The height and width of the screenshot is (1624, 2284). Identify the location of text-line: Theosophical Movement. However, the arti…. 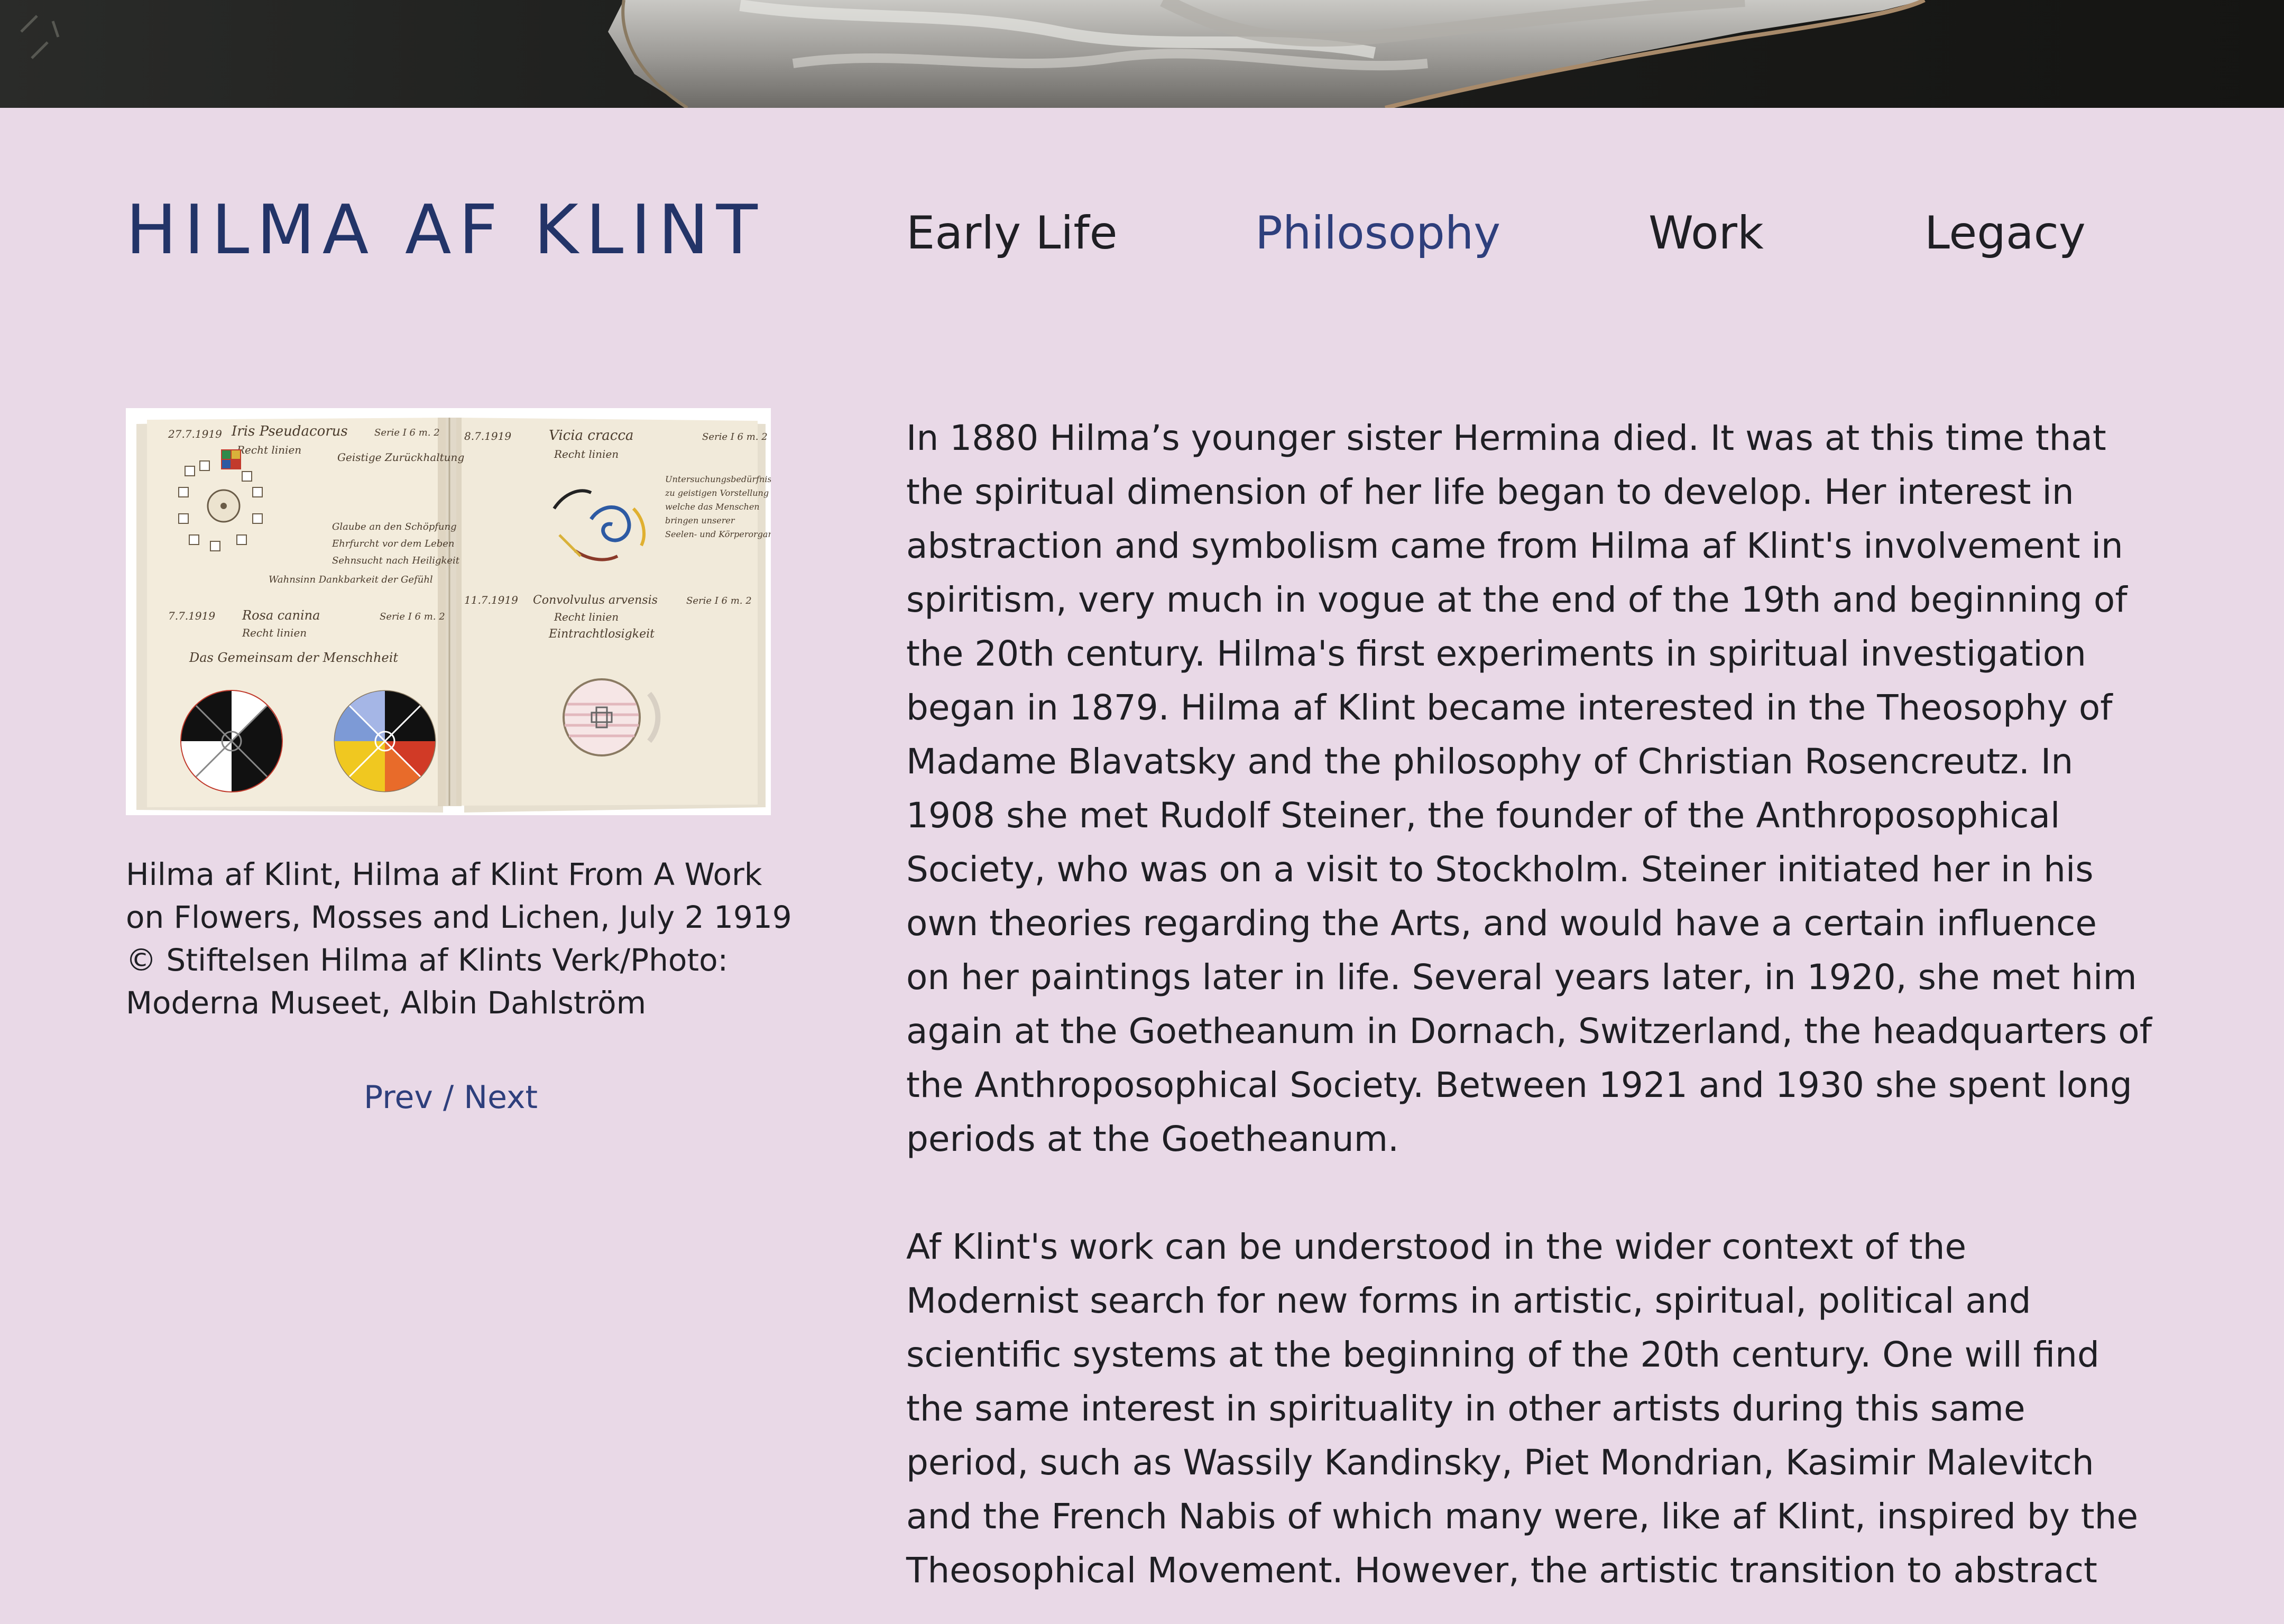
(1501, 1570).